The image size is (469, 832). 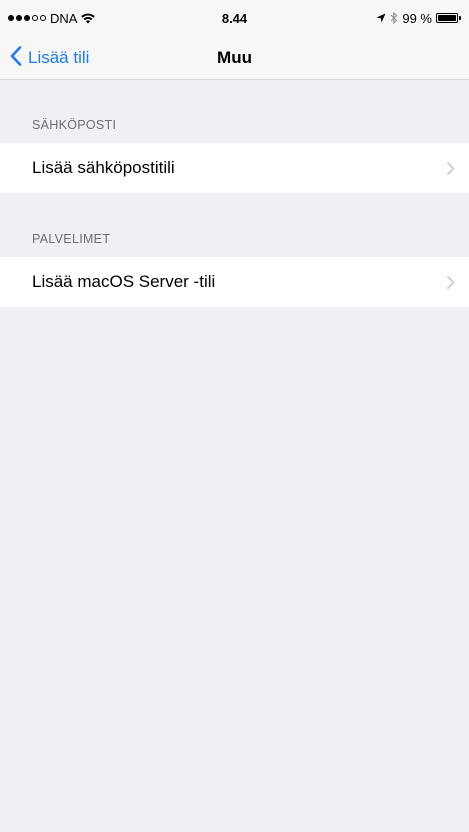 I want to click on add-email-account-label: Lisää sähköpostitili, so click(x=103, y=167).